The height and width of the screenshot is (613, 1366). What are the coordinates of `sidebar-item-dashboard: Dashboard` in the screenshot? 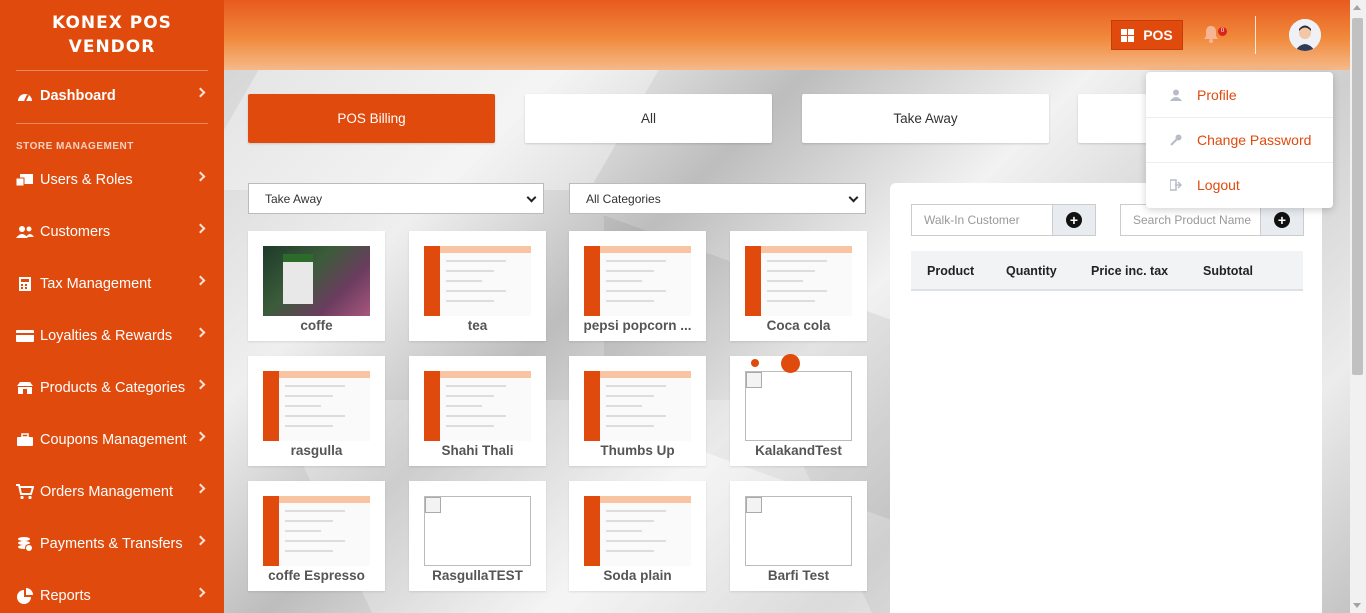 It's located at (112, 96).